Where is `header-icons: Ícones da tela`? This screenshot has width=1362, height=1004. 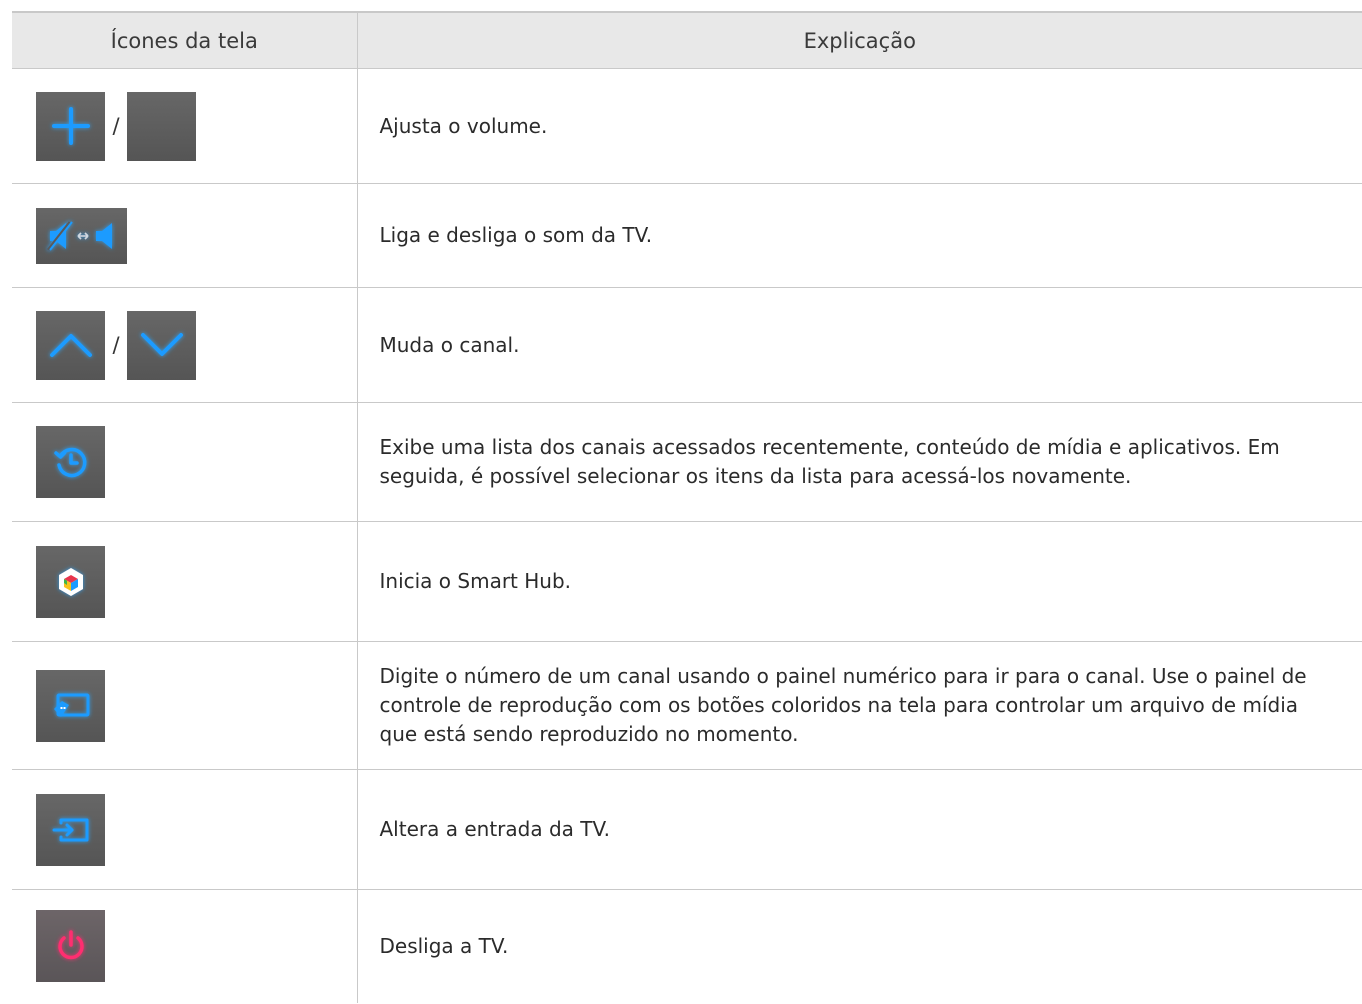
header-icons: Ícones da tela is located at coordinates (184, 41).